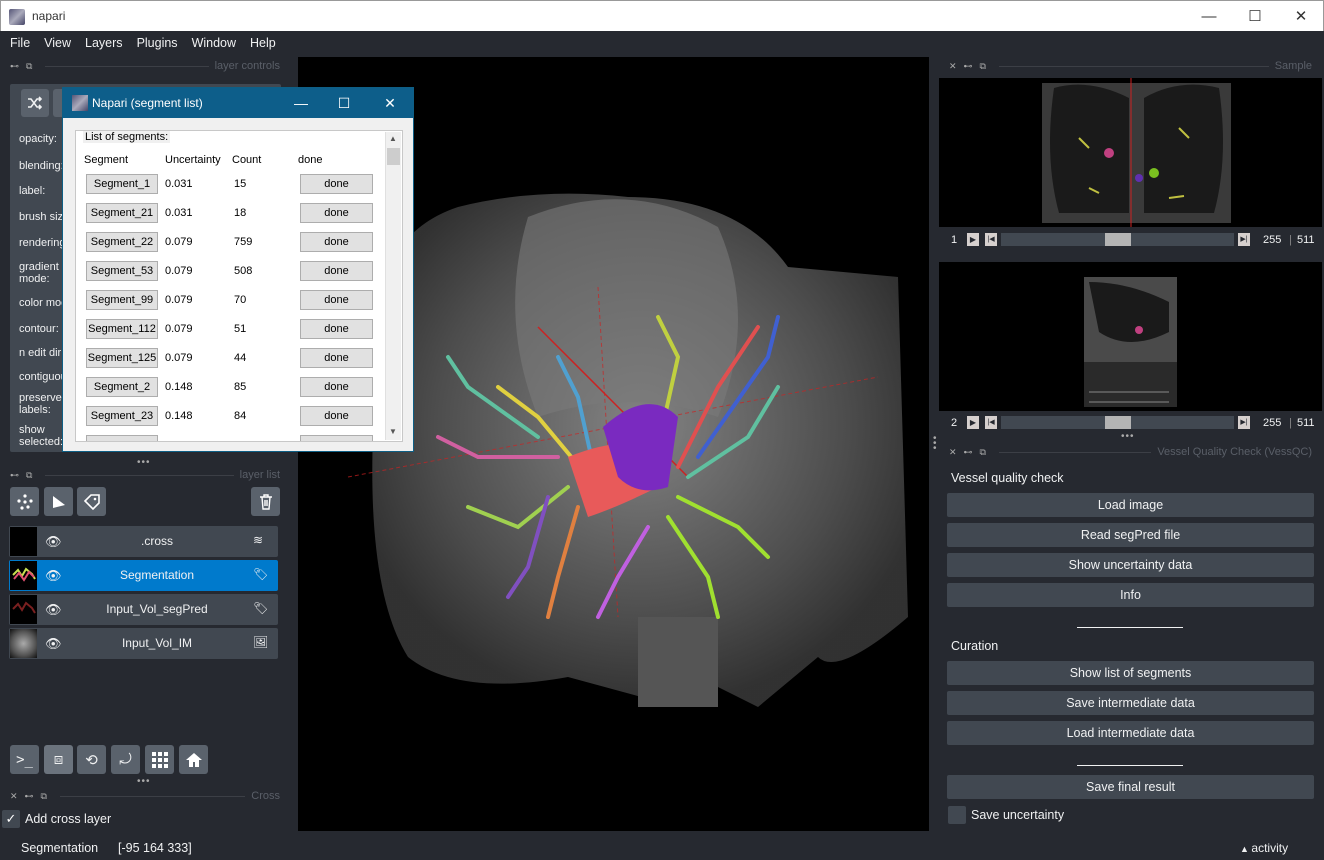 The image size is (1324, 860). I want to click on save-final-result-button: Save final result, so click(1130, 787).